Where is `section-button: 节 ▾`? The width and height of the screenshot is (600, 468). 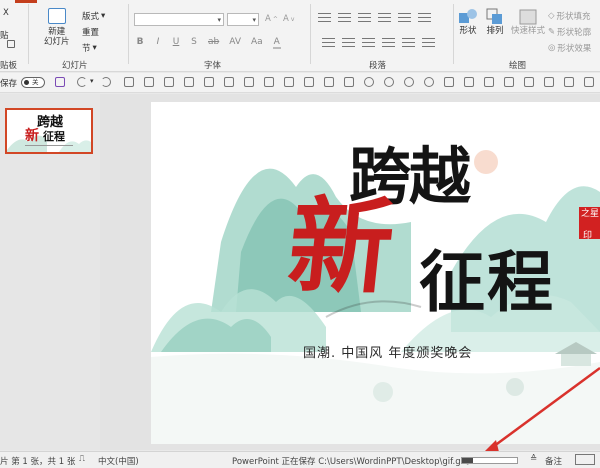 section-button: 节 ▾ is located at coordinates (163, 97).